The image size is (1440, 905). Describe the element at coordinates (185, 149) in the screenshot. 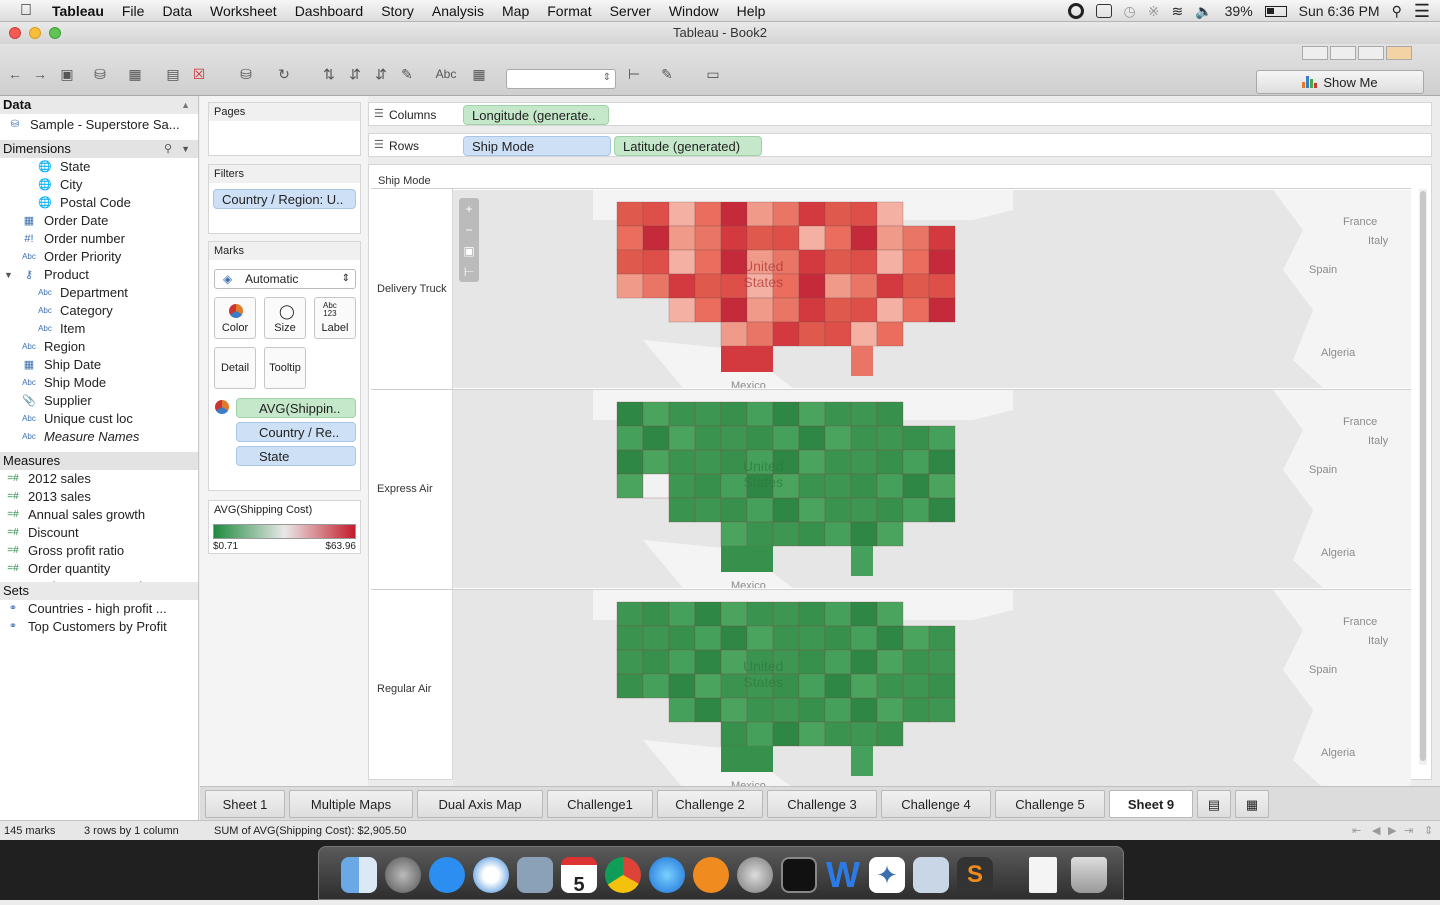

I see `dropdown-icon: ▼` at that location.